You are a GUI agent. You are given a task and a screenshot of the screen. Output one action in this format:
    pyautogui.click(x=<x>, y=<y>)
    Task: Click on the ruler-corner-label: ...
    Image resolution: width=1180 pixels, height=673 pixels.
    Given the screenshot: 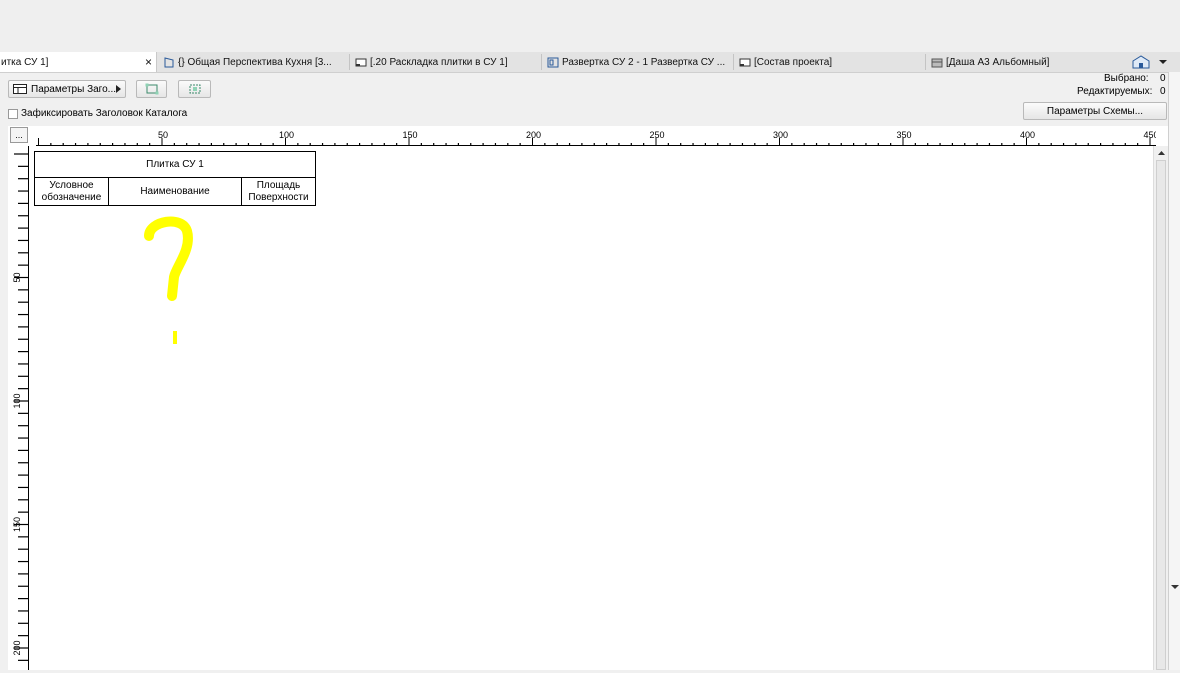 What is the action you would take?
    pyautogui.click(x=19, y=135)
    